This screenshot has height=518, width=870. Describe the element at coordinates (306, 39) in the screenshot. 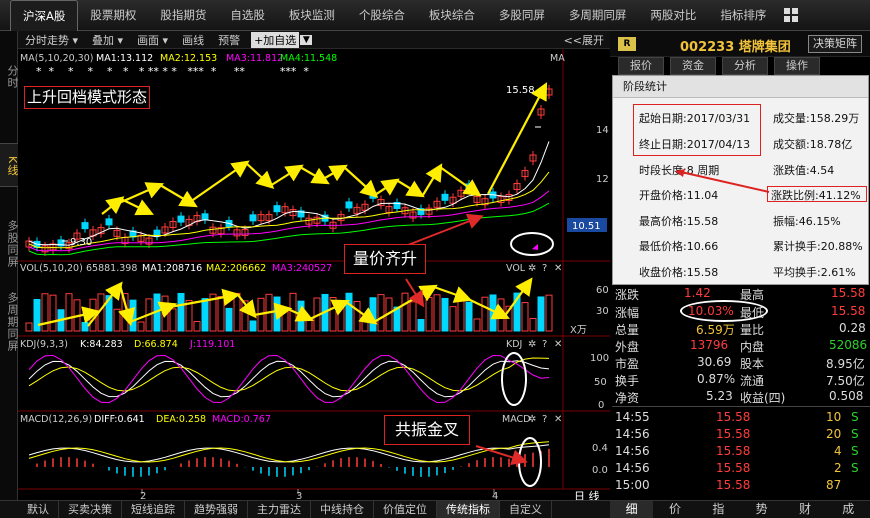

I see `add-watchlist-dropdown-icon: ▼` at that location.